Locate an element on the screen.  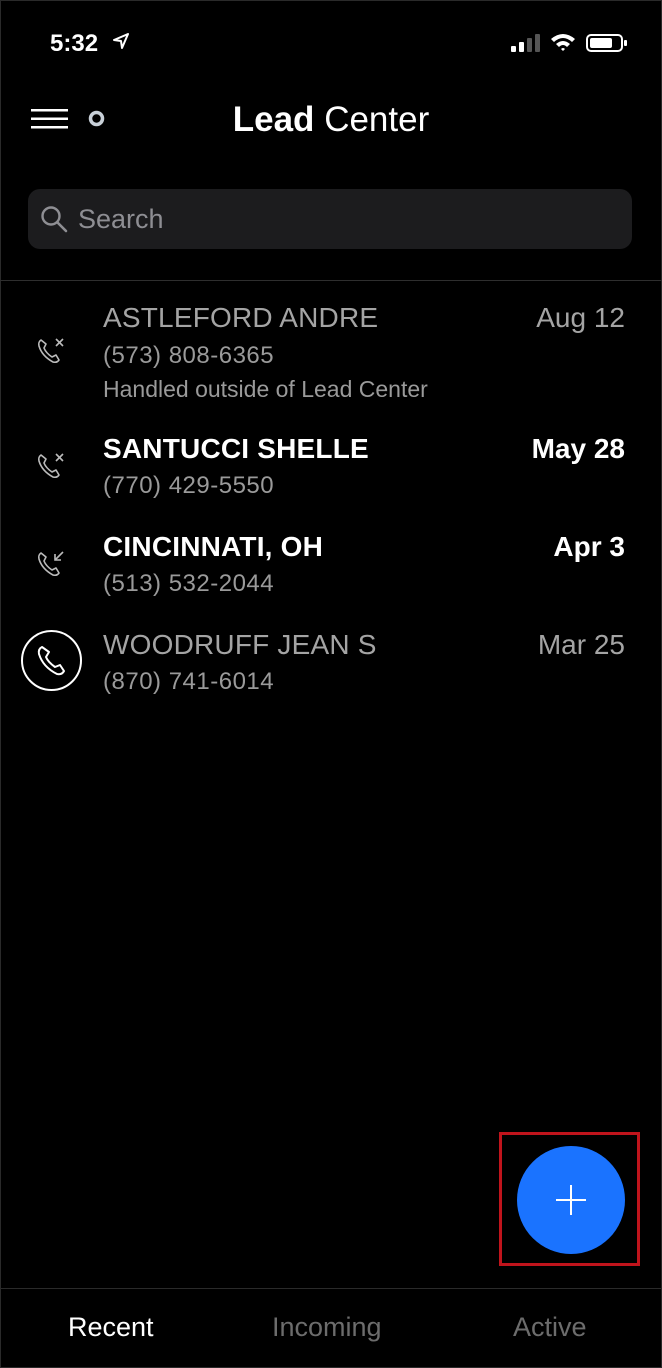
wifi-icon is located at coordinates (563, 42).